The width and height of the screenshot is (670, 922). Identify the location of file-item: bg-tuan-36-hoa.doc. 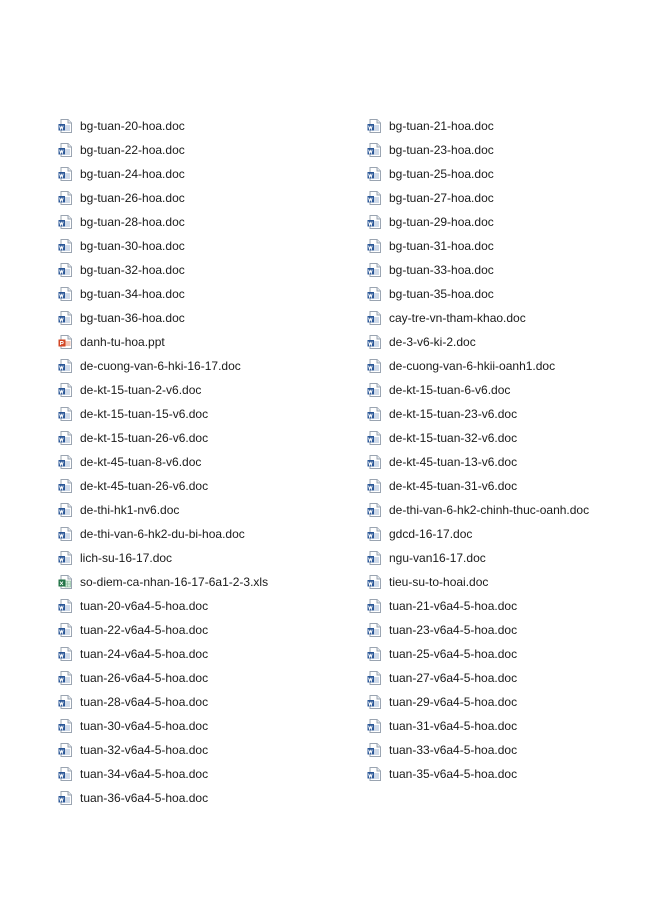
(208, 318).